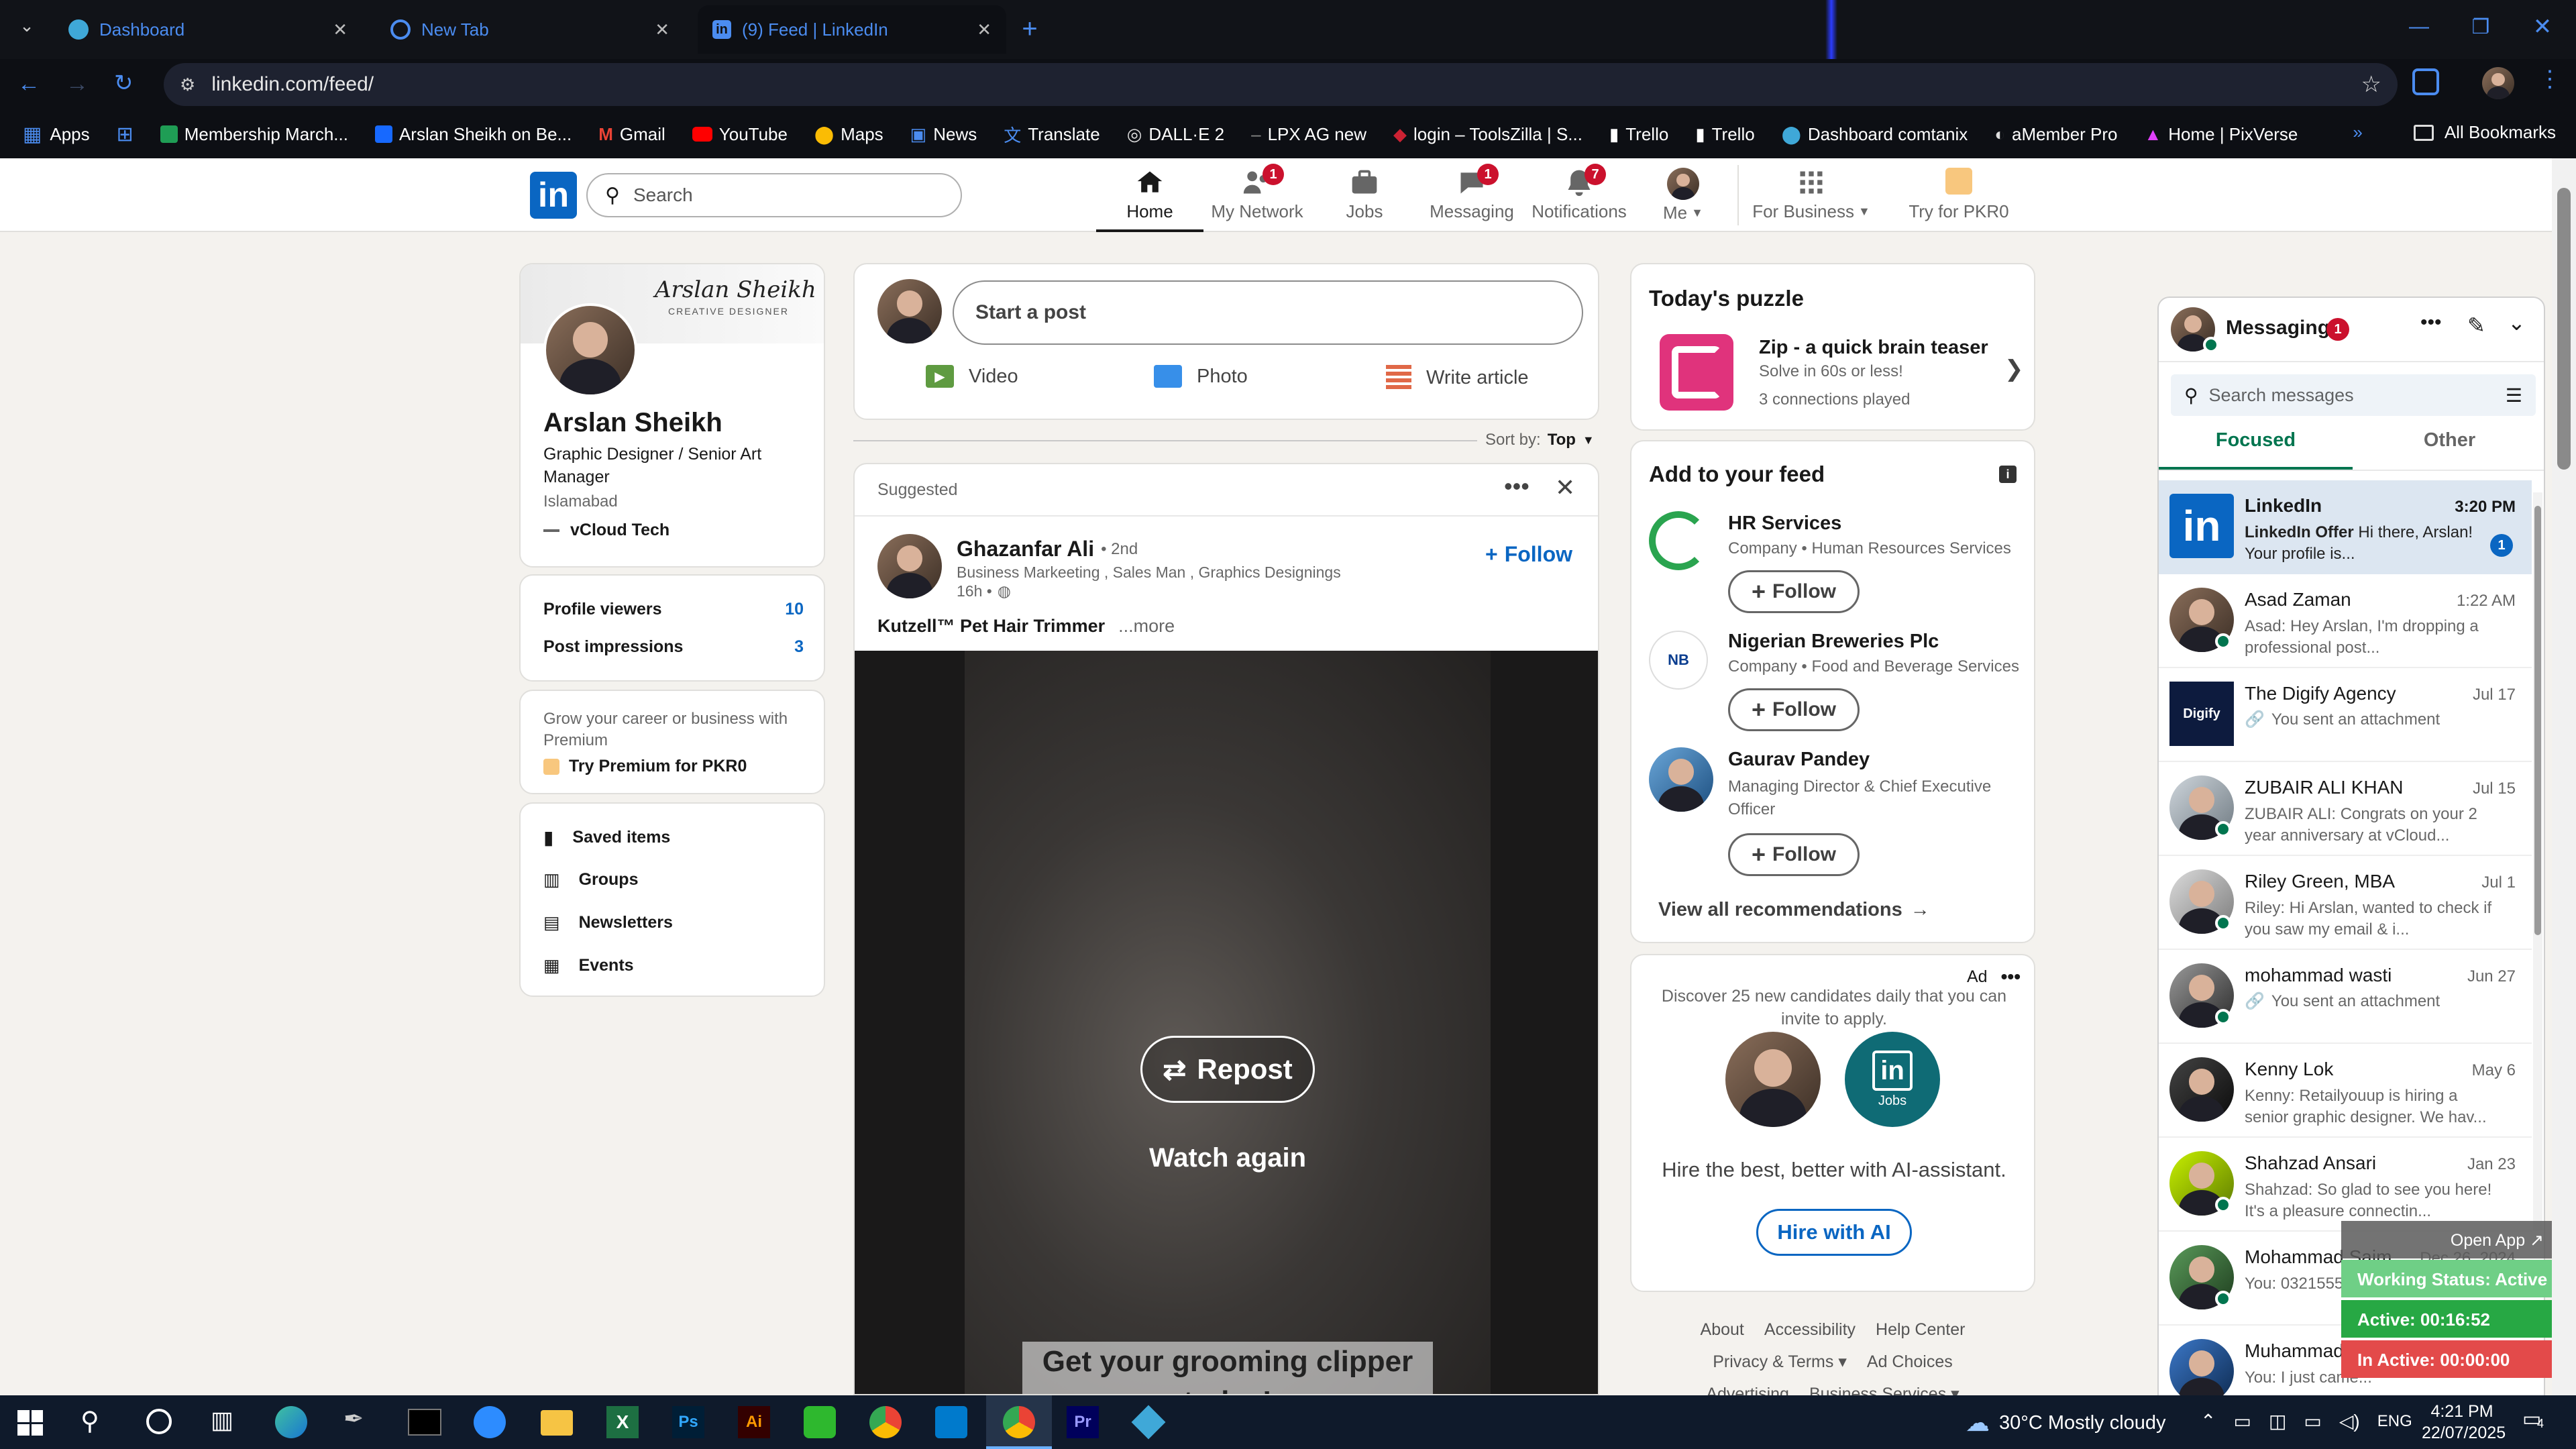 The width and height of the screenshot is (2576, 1449). I want to click on bookmark-item: YouTube, so click(740, 134).